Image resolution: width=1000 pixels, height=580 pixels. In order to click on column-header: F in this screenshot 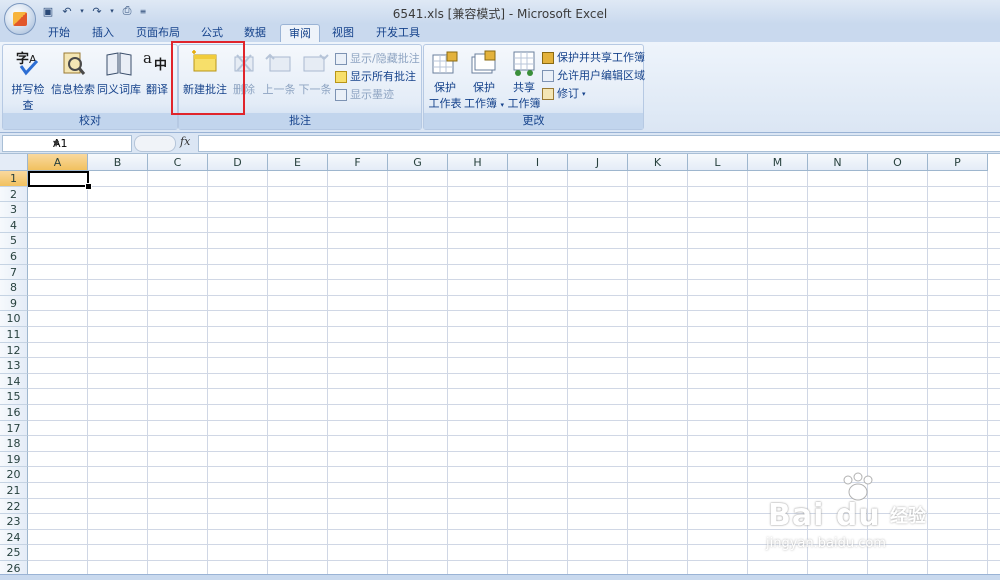, I will do `click(358, 162)`.